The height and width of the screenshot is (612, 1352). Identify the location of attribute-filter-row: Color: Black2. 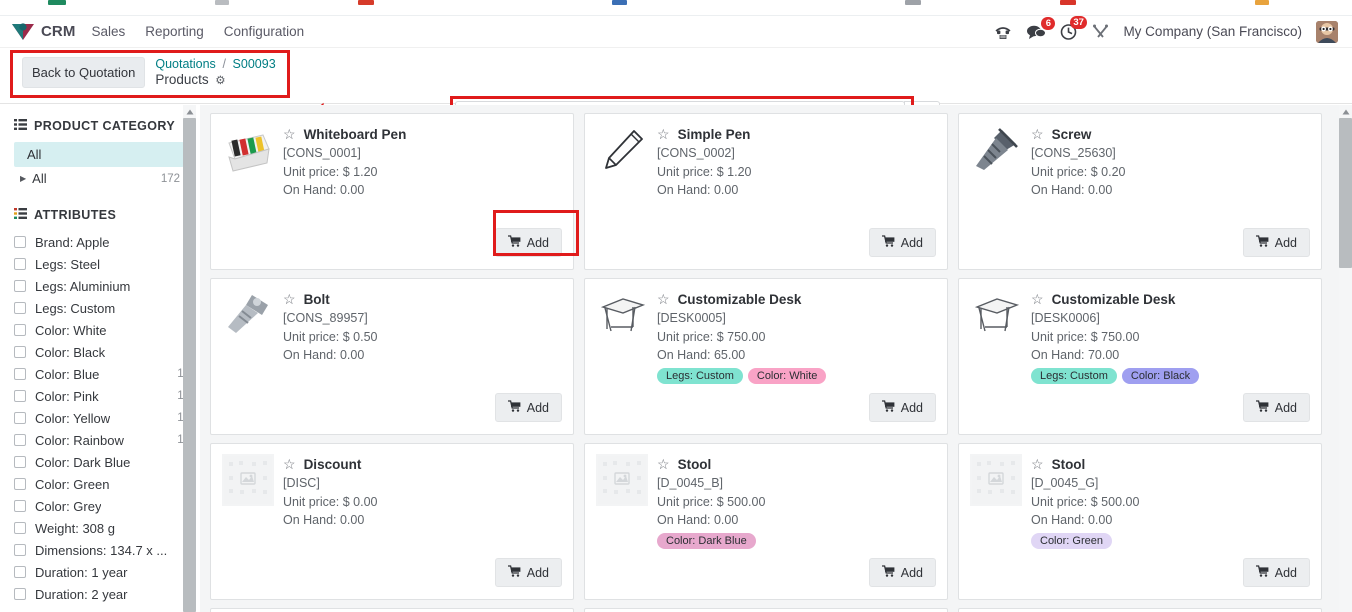
(102, 352).